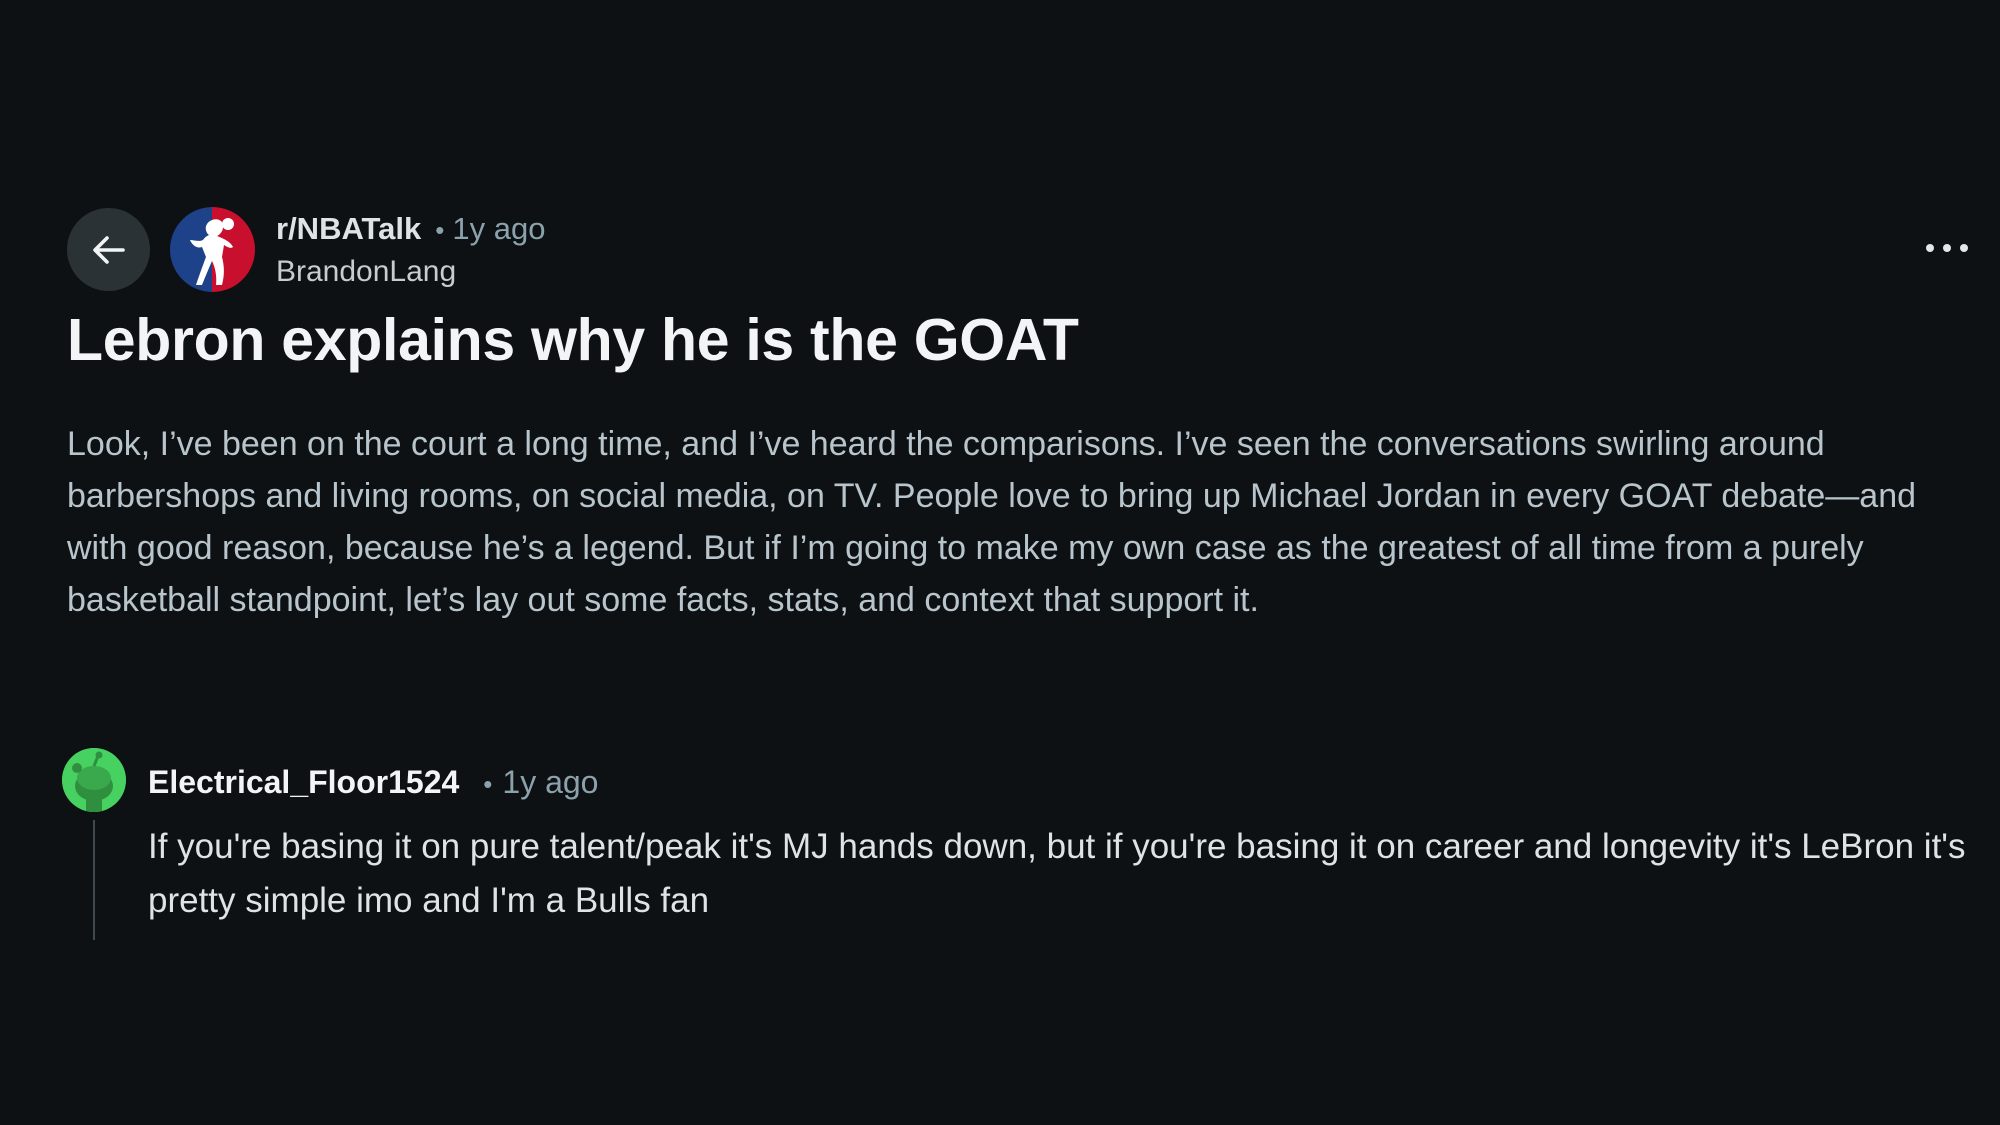  I want to click on snoo-avatar-icon, so click(94, 780).